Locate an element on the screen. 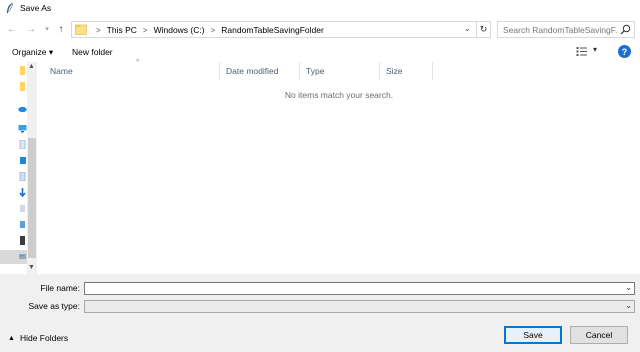 The height and width of the screenshot is (352, 640). hide-folders-button: ▲ Hide Folders is located at coordinates (38, 338).